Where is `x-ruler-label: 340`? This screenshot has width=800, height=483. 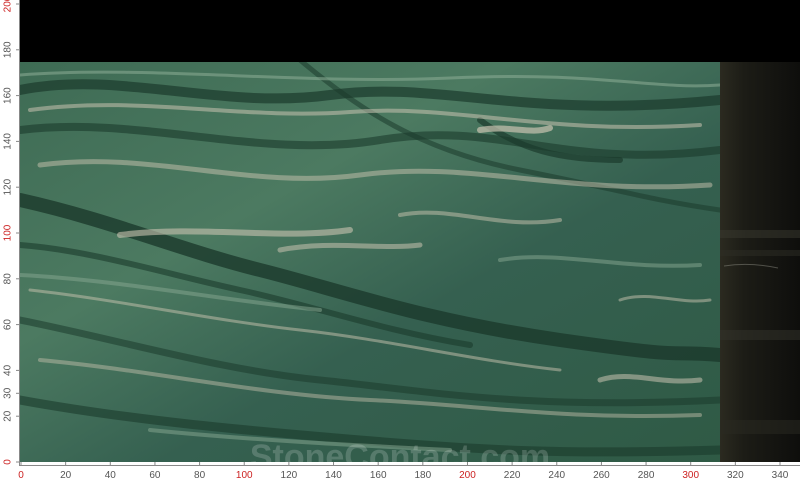 x-ruler-label: 340 is located at coordinates (780, 475).